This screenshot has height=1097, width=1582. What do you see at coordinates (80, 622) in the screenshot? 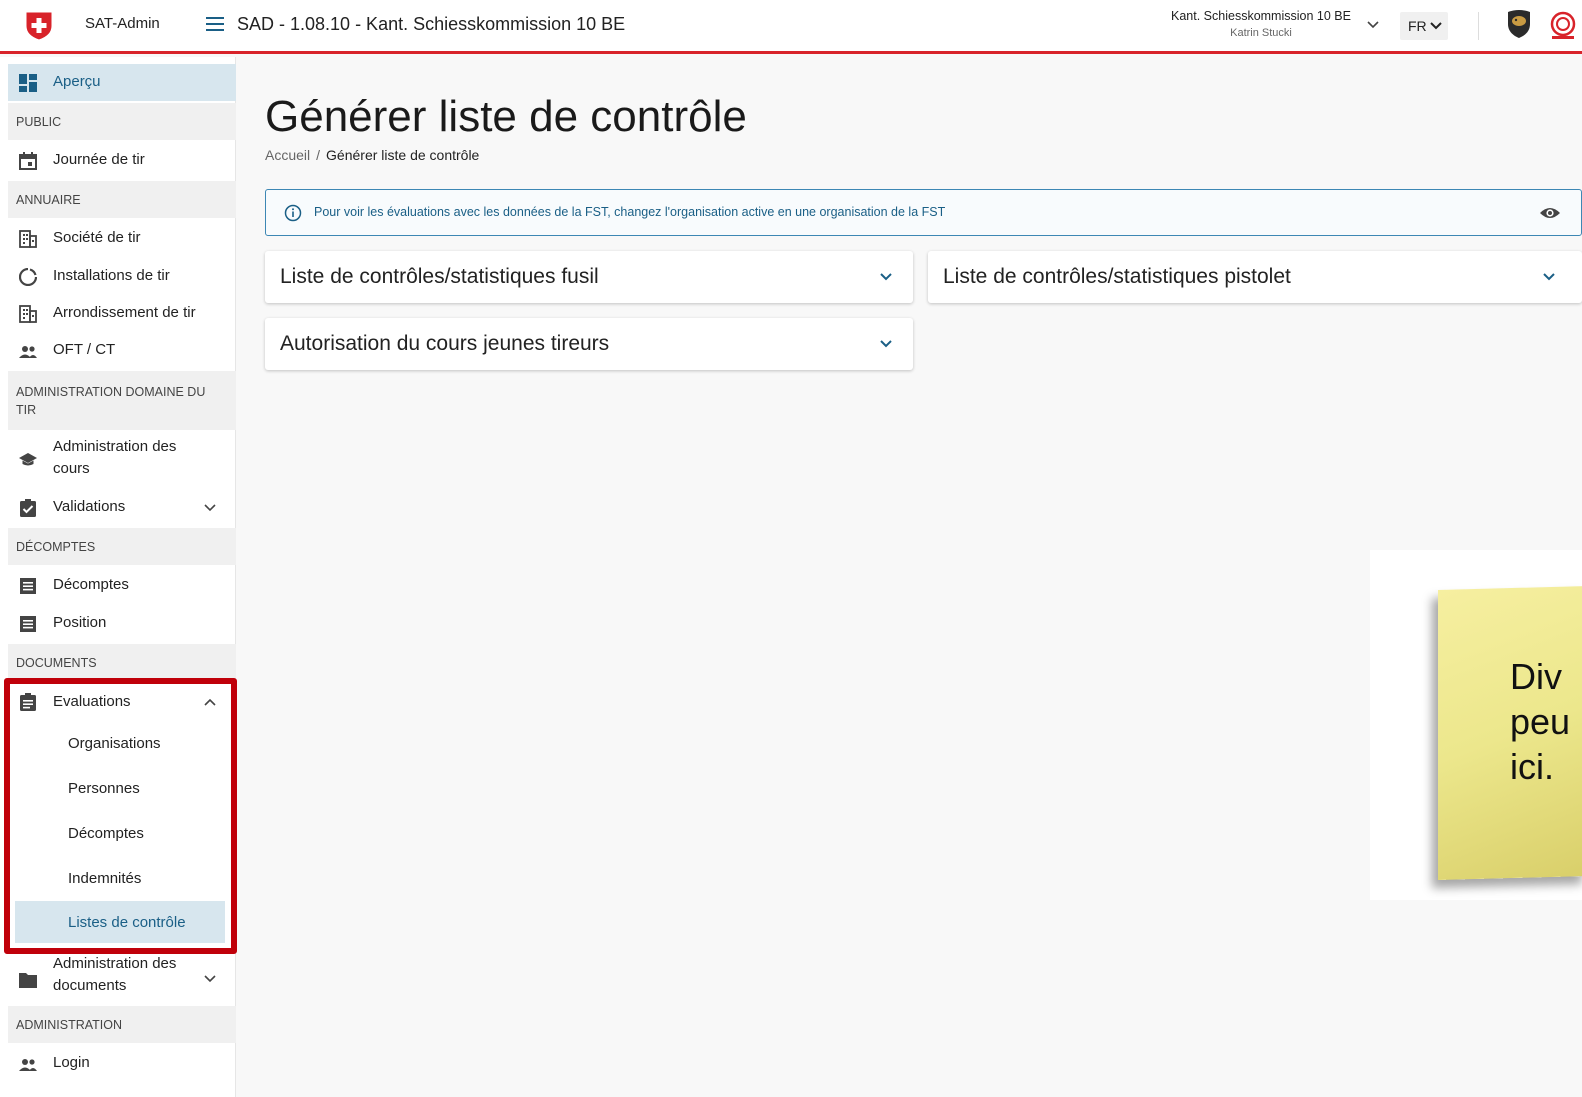
I see `sidebar-item-label: Position` at bounding box center [80, 622].